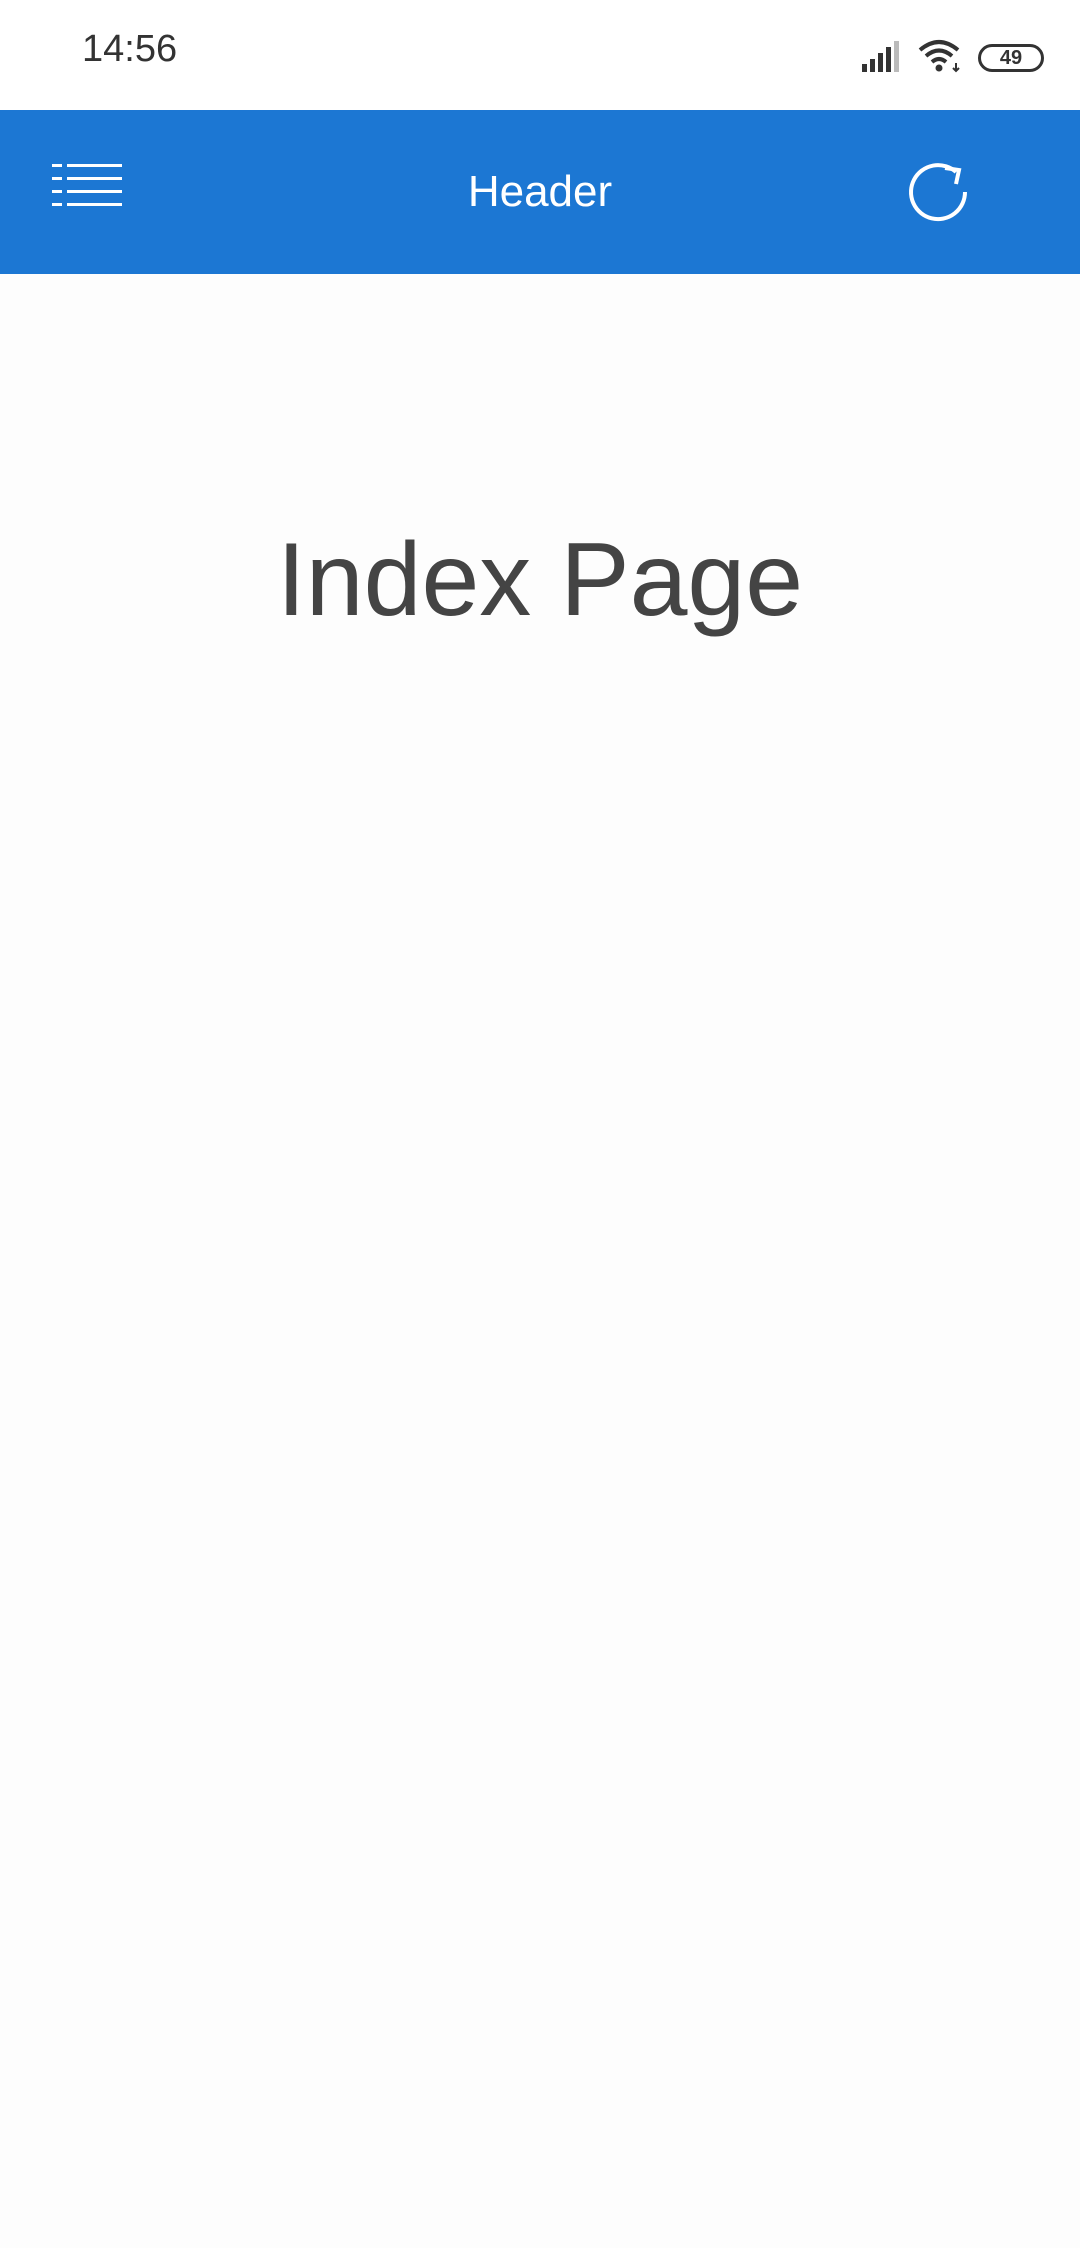 The height and width of the screenshot is (2248, 1080). I want to click on refresh-icon, so click(938, 196).